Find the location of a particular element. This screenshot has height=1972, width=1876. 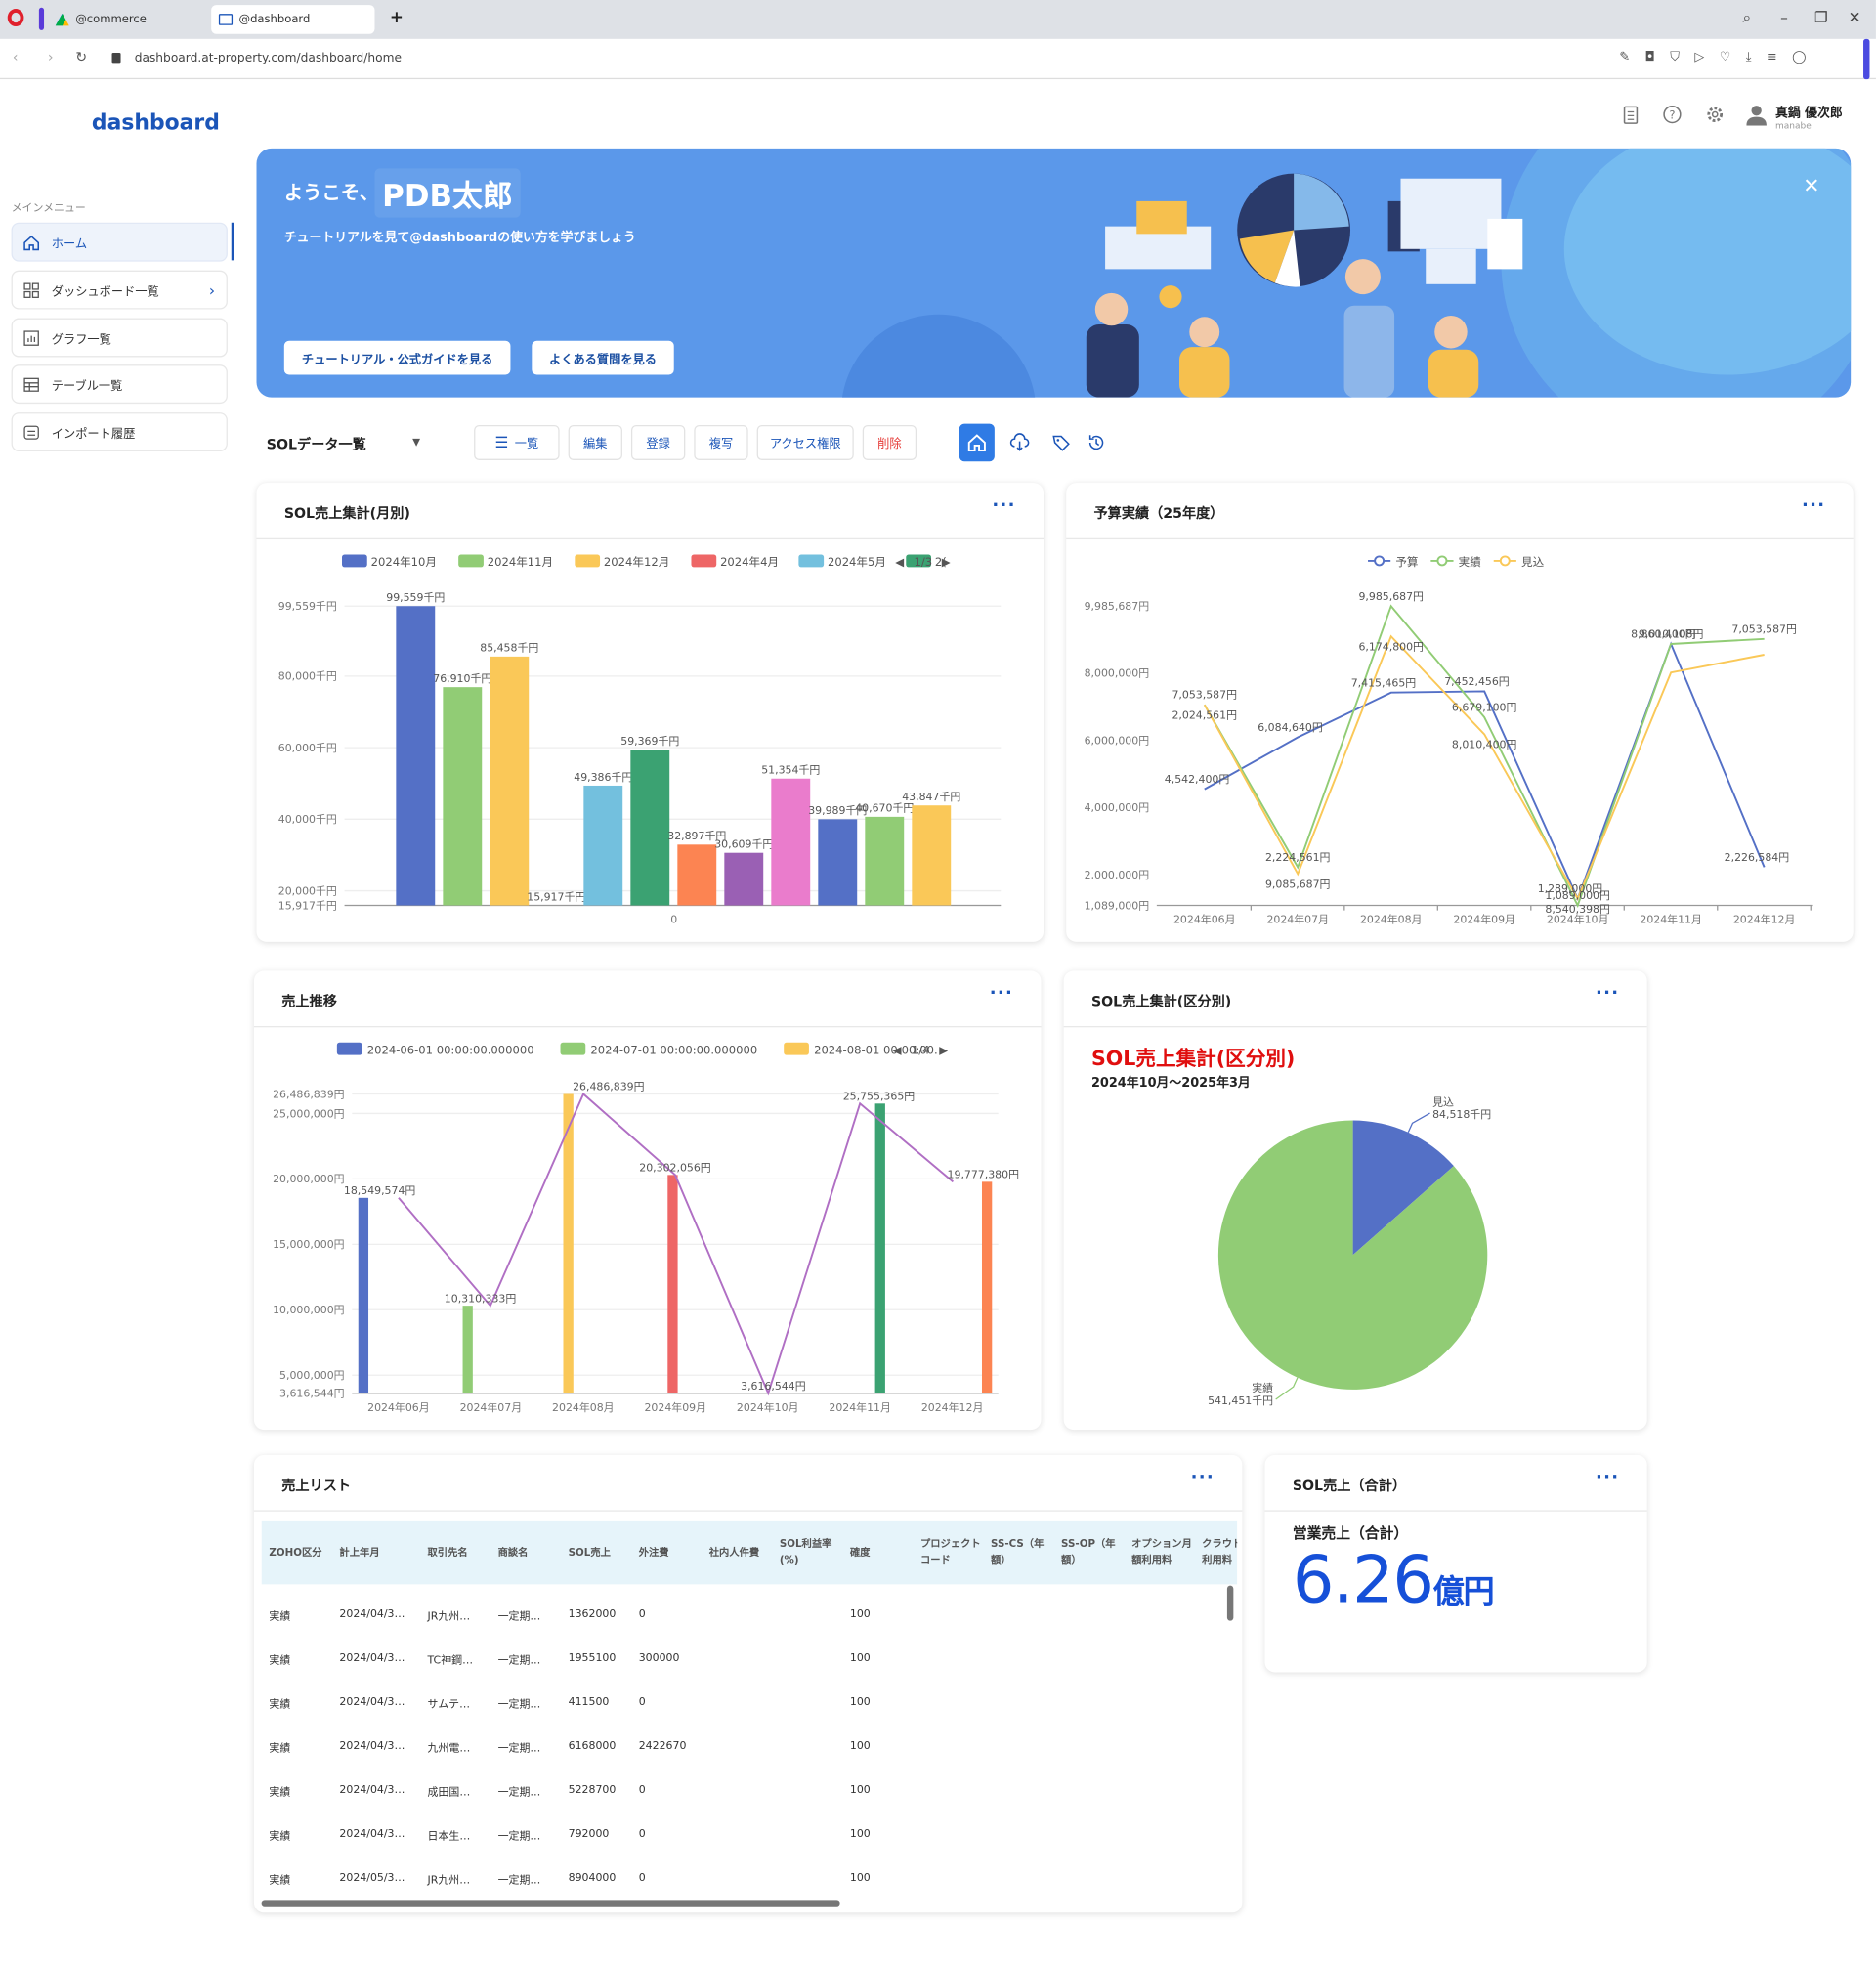

sidebar-item-home: ホーム is located at coordinates (119, 242).